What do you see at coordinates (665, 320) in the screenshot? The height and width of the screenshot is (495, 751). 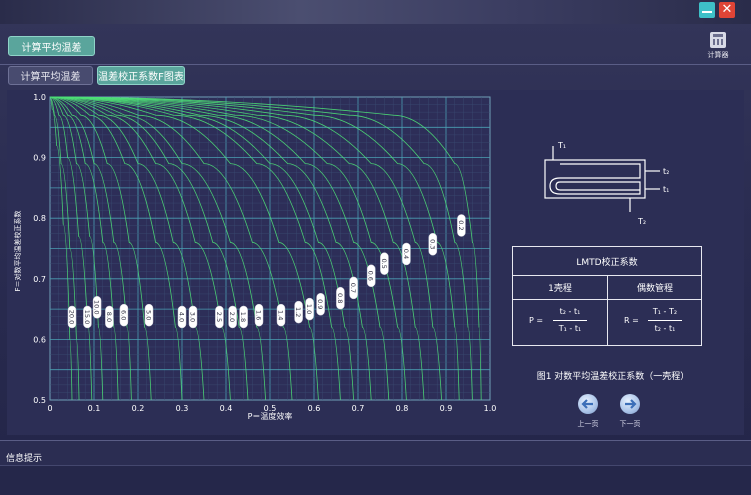 I see `r-formula-bar` at bounding box center [665, 320].